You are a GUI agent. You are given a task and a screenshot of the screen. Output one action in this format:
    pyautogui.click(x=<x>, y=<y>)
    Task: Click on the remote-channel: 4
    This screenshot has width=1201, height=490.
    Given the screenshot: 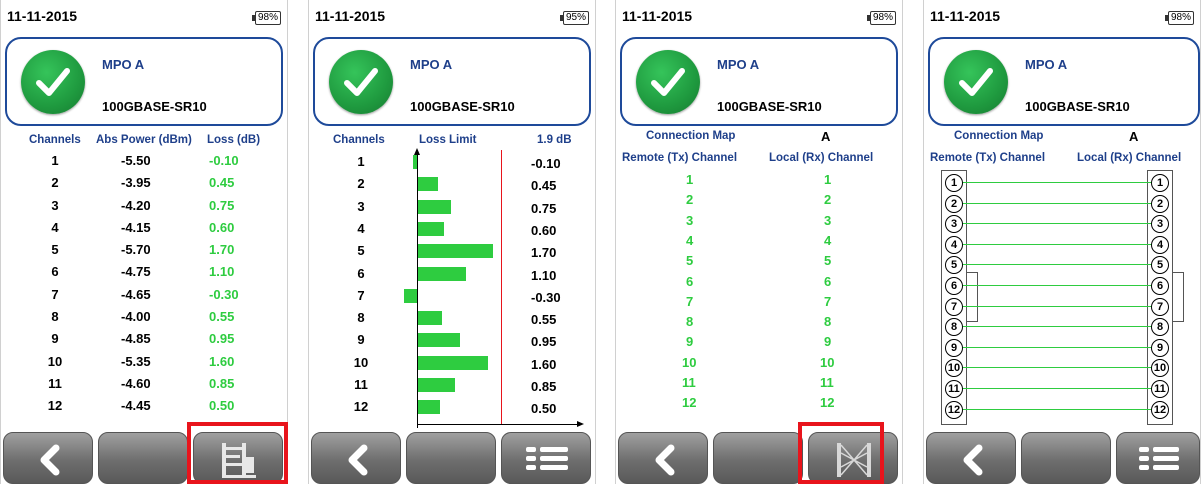 What is the action you would take?
    pyautogui.click(x=690, y=240)
    